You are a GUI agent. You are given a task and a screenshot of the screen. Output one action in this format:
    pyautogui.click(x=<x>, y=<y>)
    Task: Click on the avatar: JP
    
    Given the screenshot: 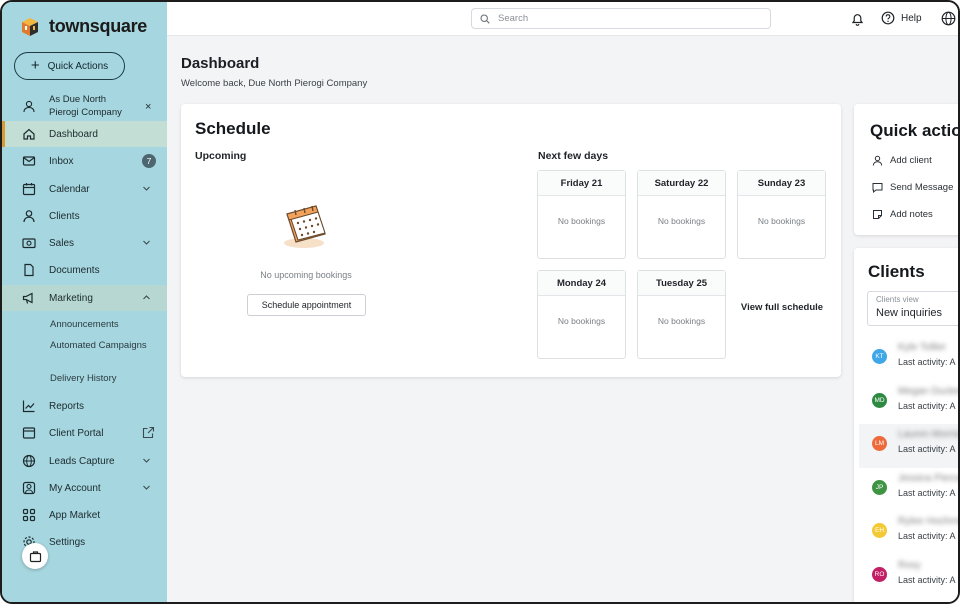 What is the action you would take?
    pyautogui.click(x=879, y=487)
    